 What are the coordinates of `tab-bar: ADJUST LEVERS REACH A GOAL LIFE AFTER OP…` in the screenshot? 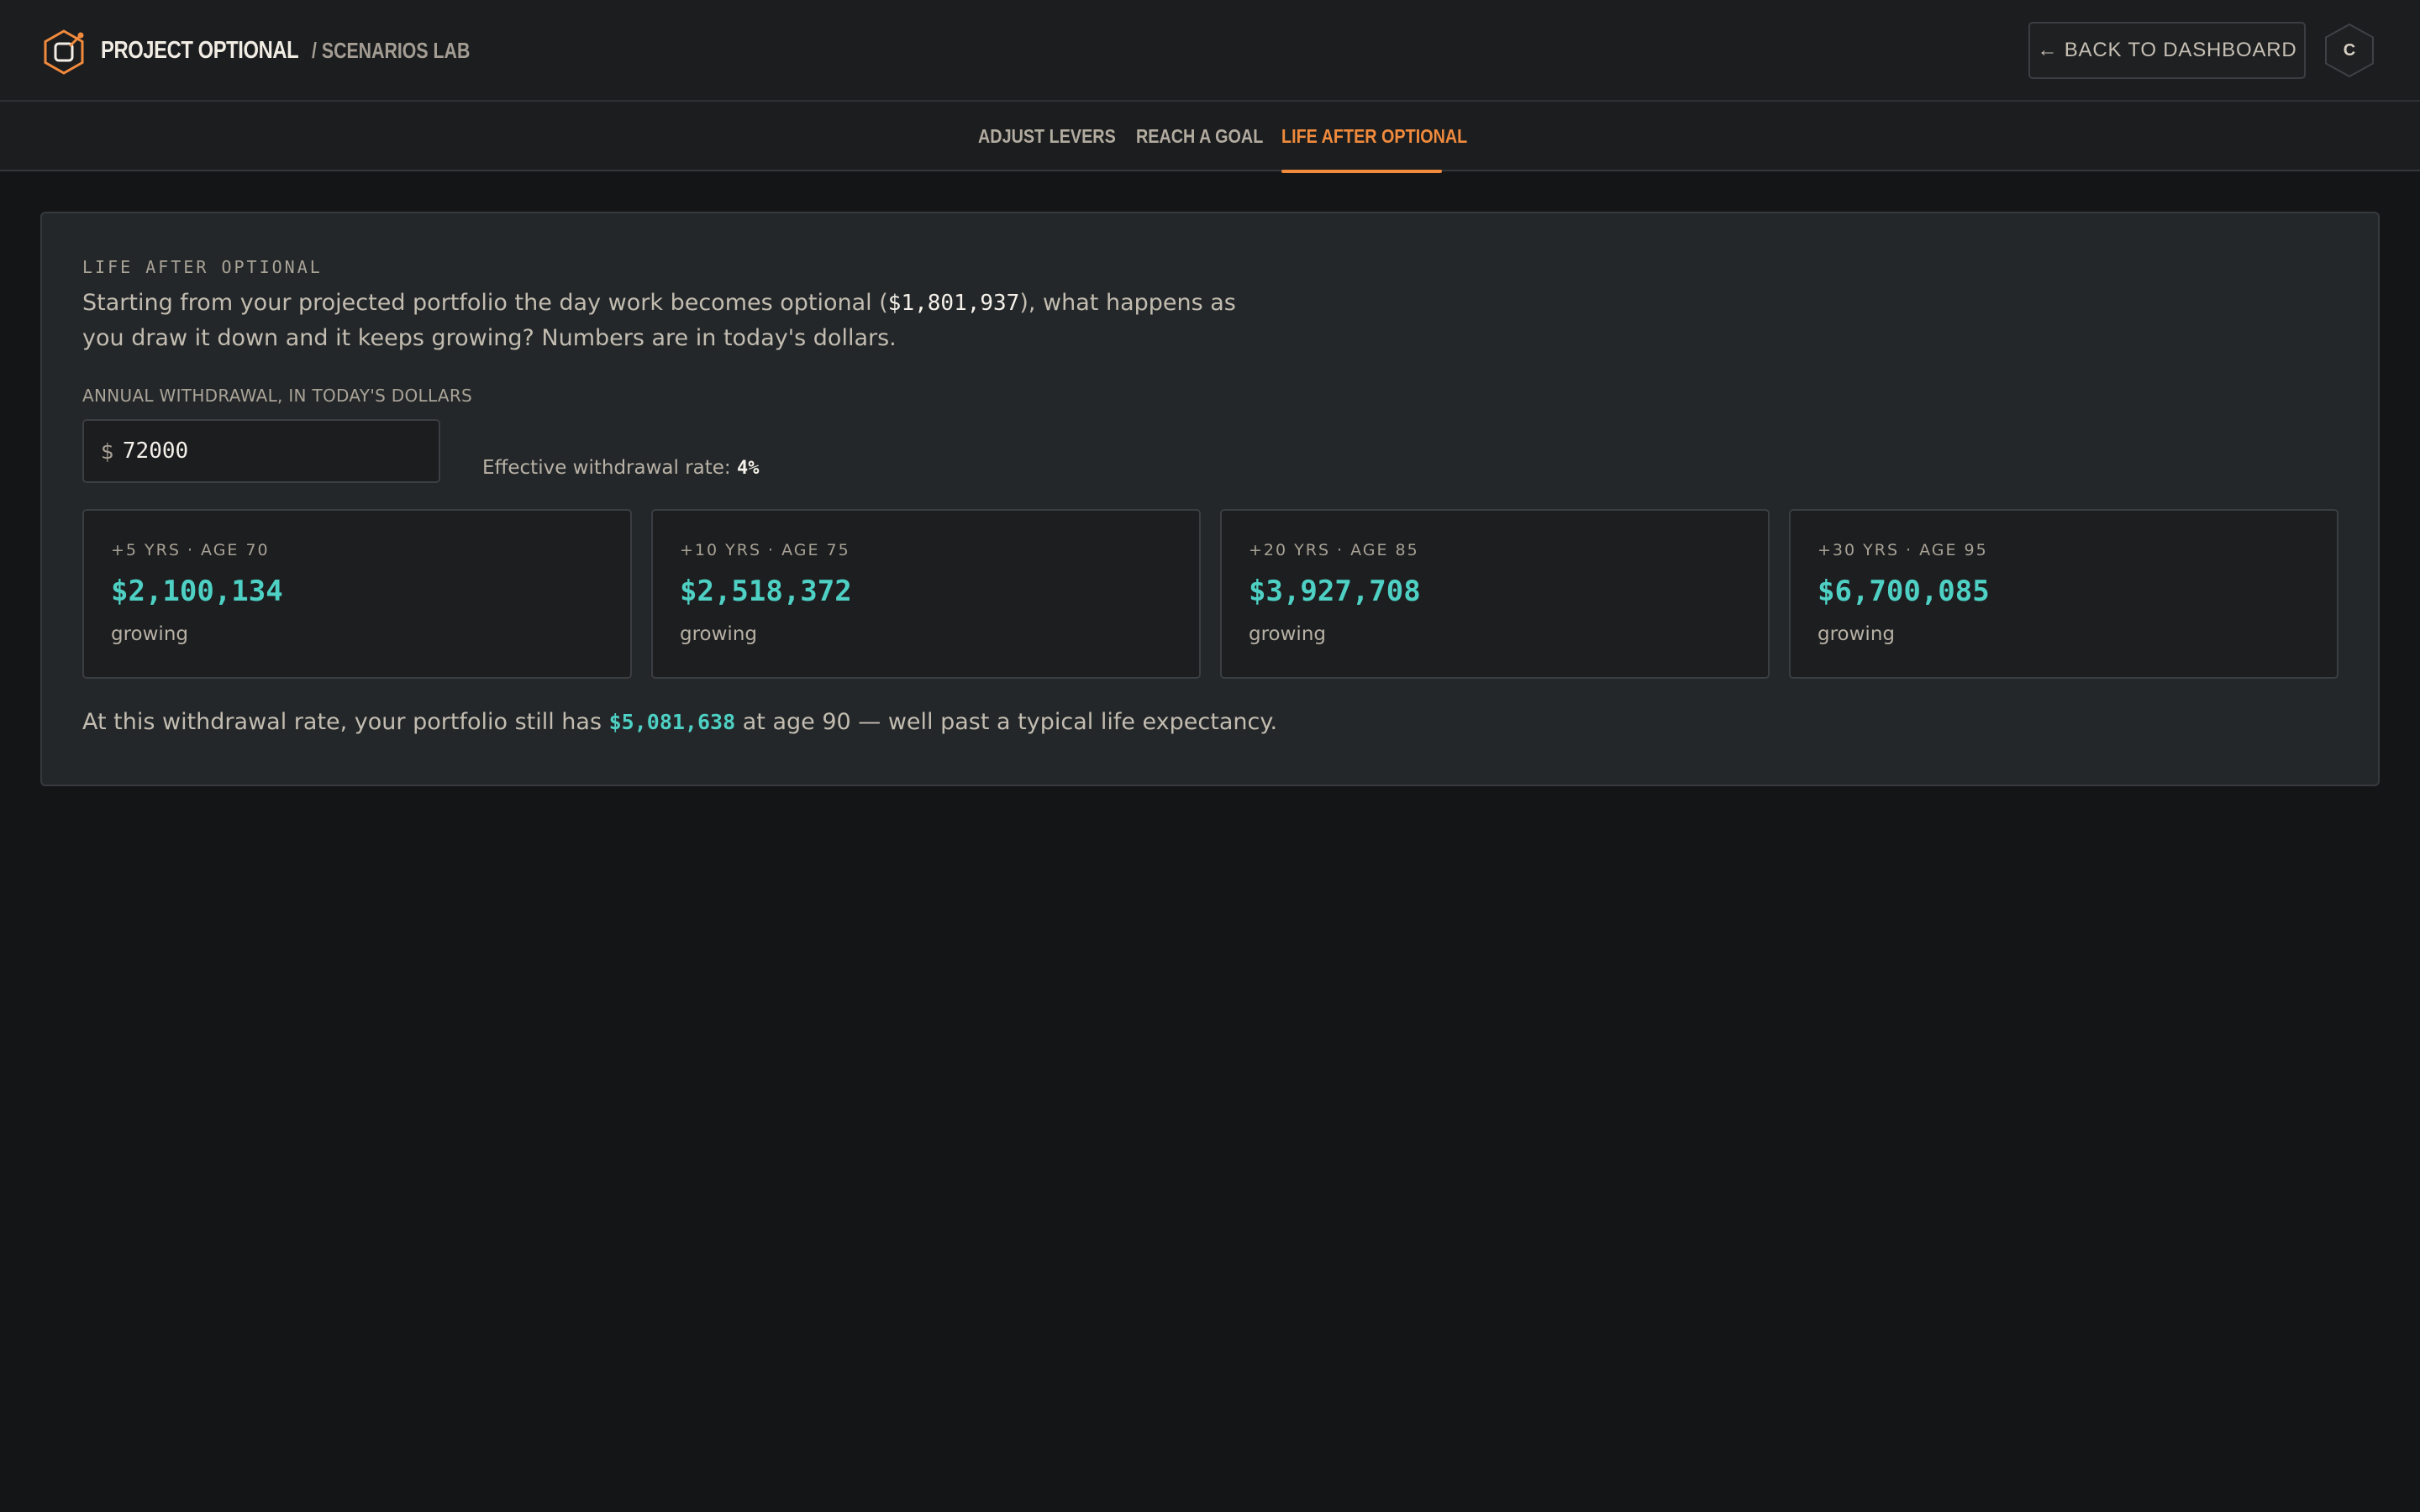 It's located at (1210, 137).